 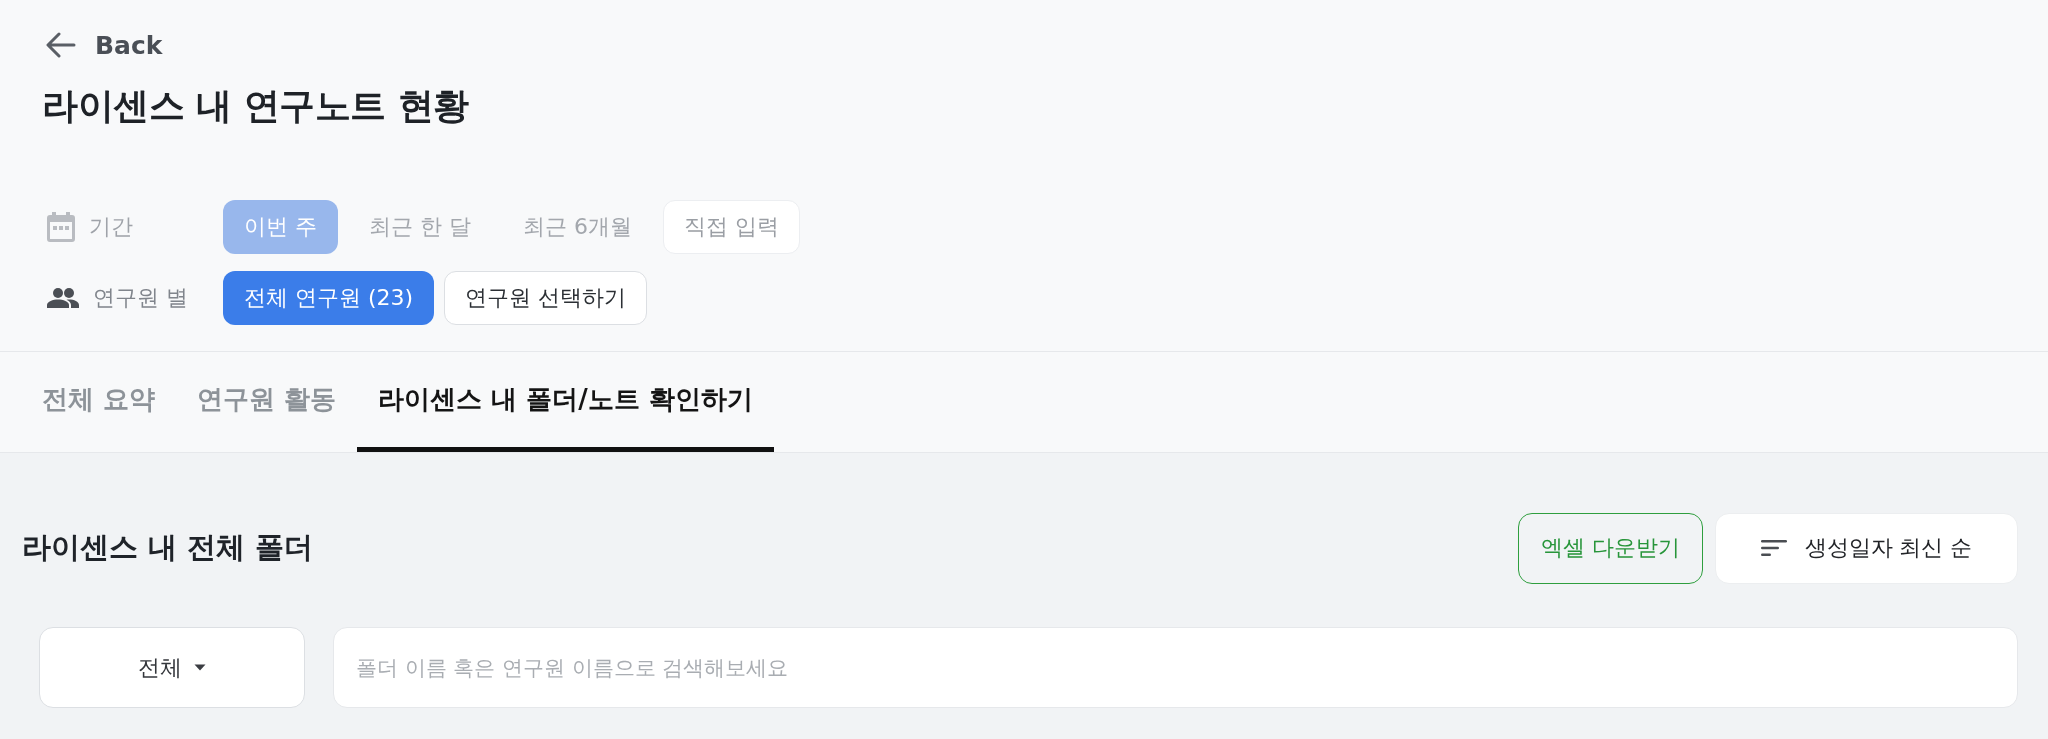 I want to click on section-title: 라이센스 내 전체 폴더, so click(x=168, y=547).